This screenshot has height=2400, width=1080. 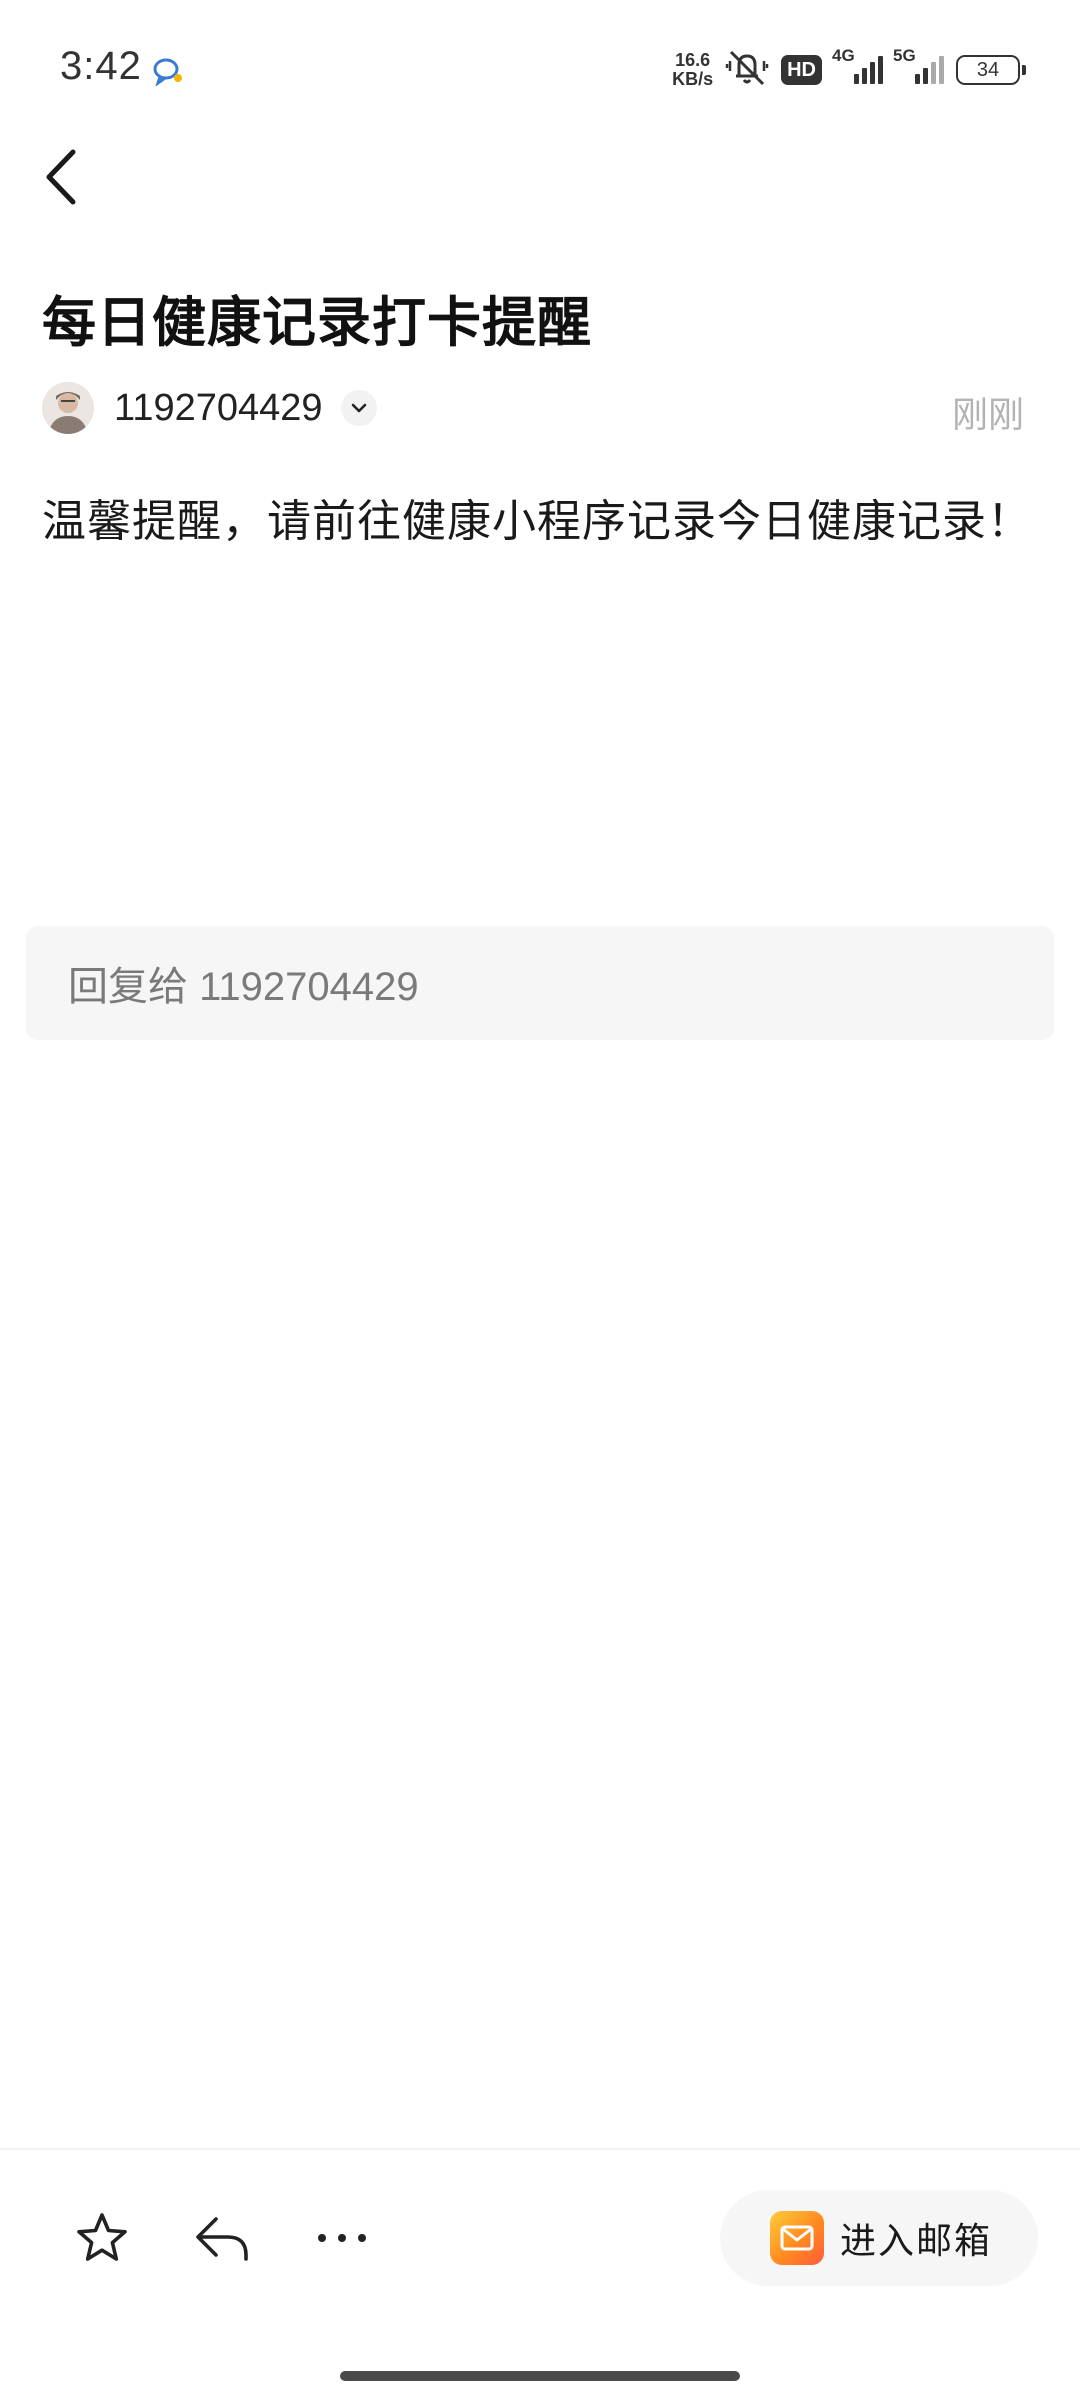 I want to click on back-arrow-icon, so click(x=61, y=177).